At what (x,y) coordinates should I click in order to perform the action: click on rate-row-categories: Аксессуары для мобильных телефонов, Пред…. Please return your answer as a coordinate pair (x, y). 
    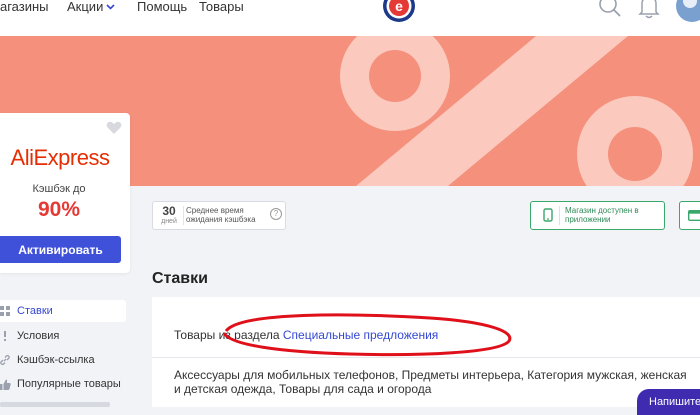
    Looking at the image, I should click on (430, 382).